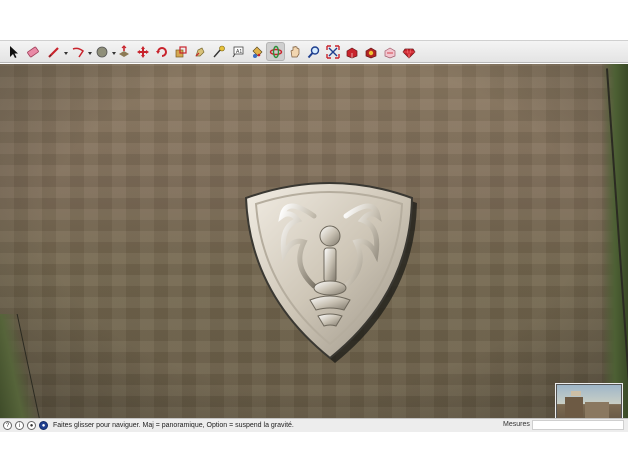 The height and width of the screenshot is (472, 628). I want to click on top-blank-area, so click(314, 20).